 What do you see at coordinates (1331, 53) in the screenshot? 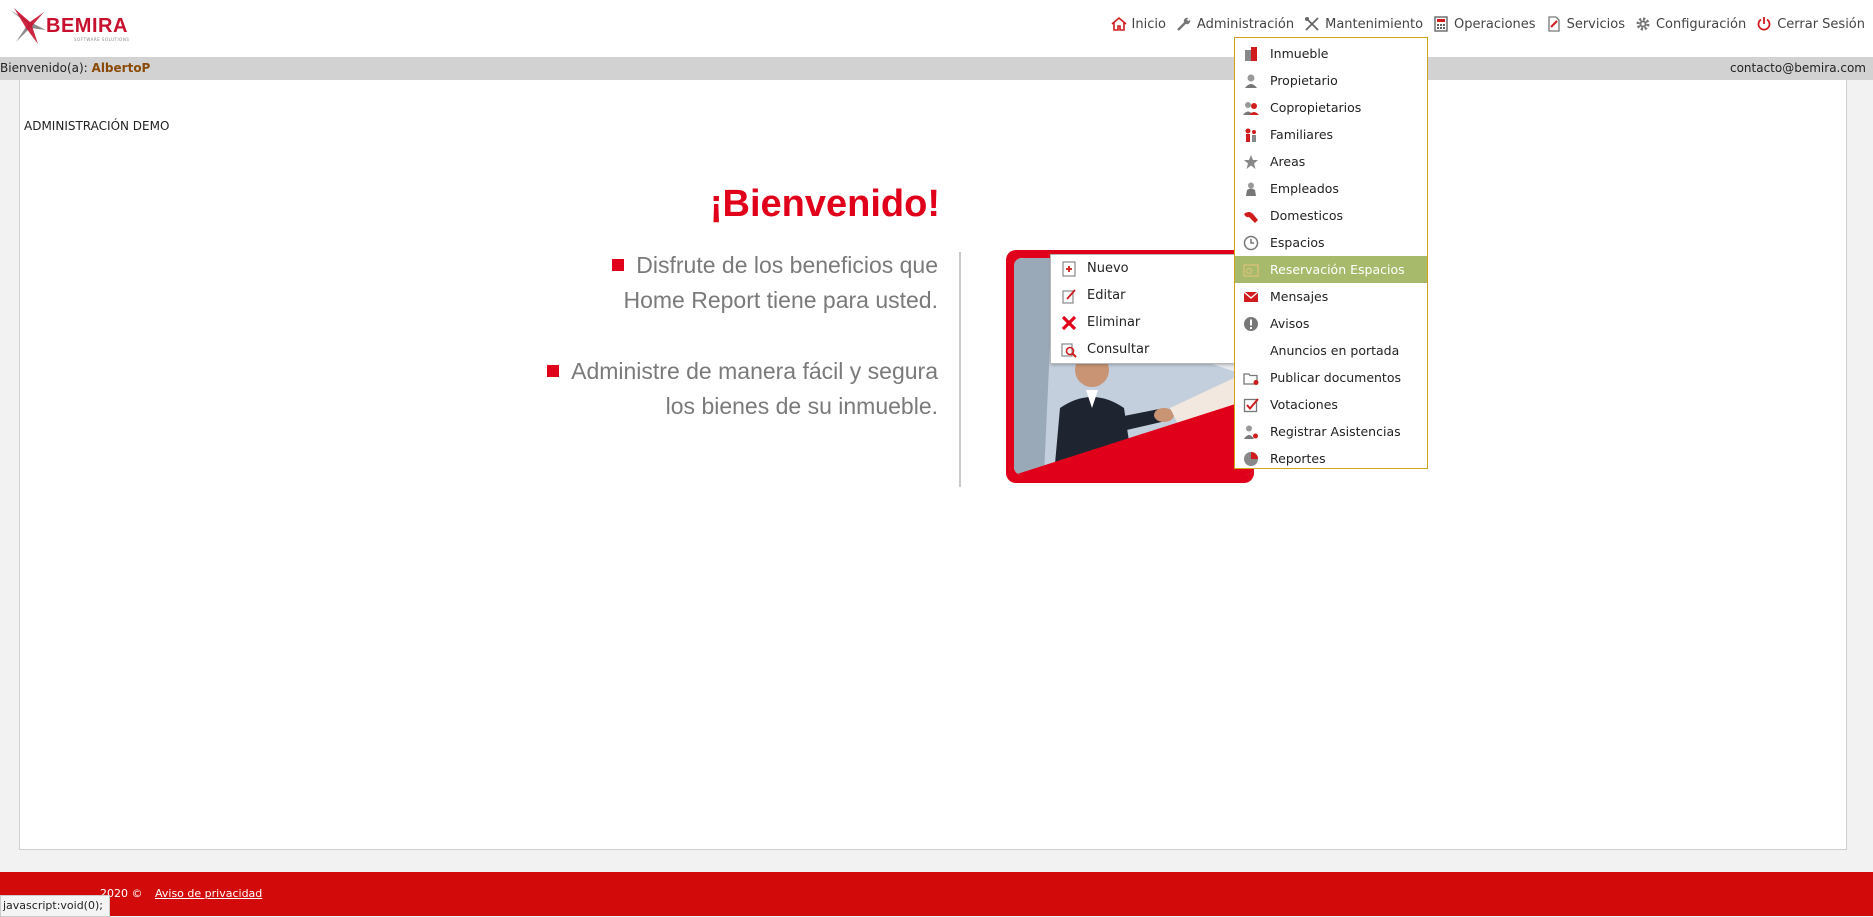
I see `menu-item-inmueble: Inmueble` at bounding box center [1331, 53].